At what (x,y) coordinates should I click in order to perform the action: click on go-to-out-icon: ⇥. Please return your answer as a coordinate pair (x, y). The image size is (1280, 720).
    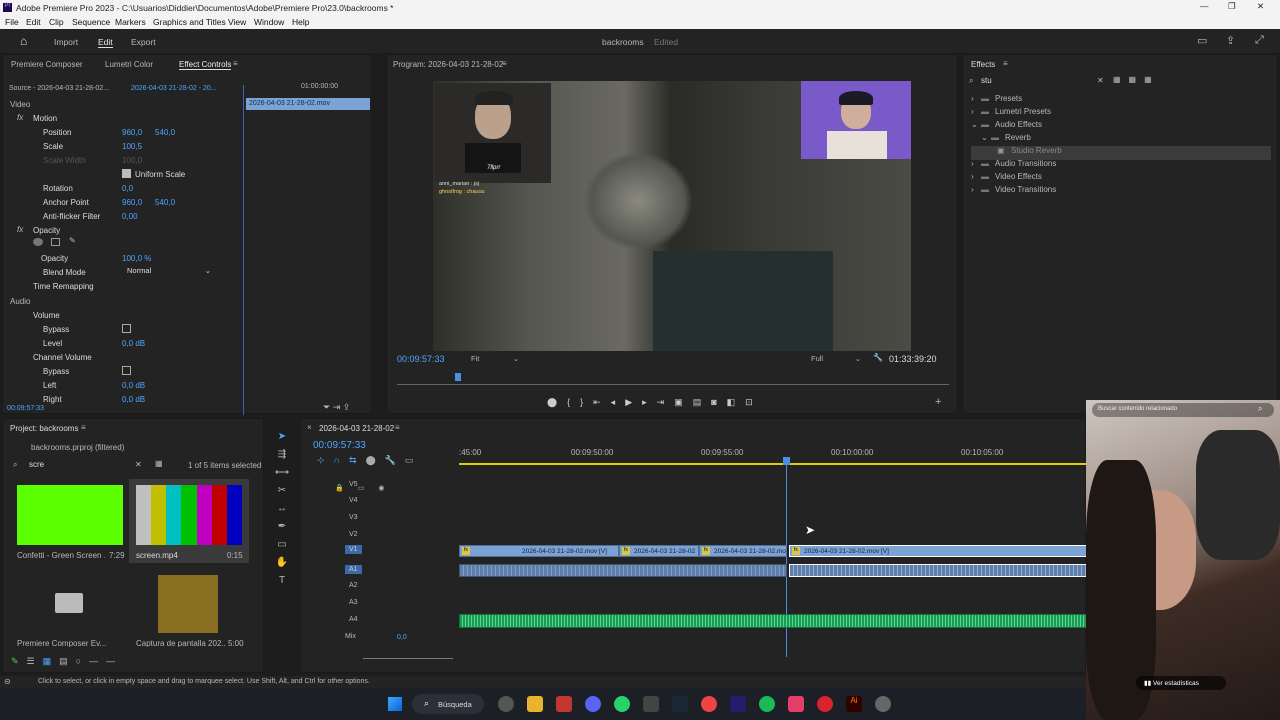
    Looking at the image, I should click on (666, 402).